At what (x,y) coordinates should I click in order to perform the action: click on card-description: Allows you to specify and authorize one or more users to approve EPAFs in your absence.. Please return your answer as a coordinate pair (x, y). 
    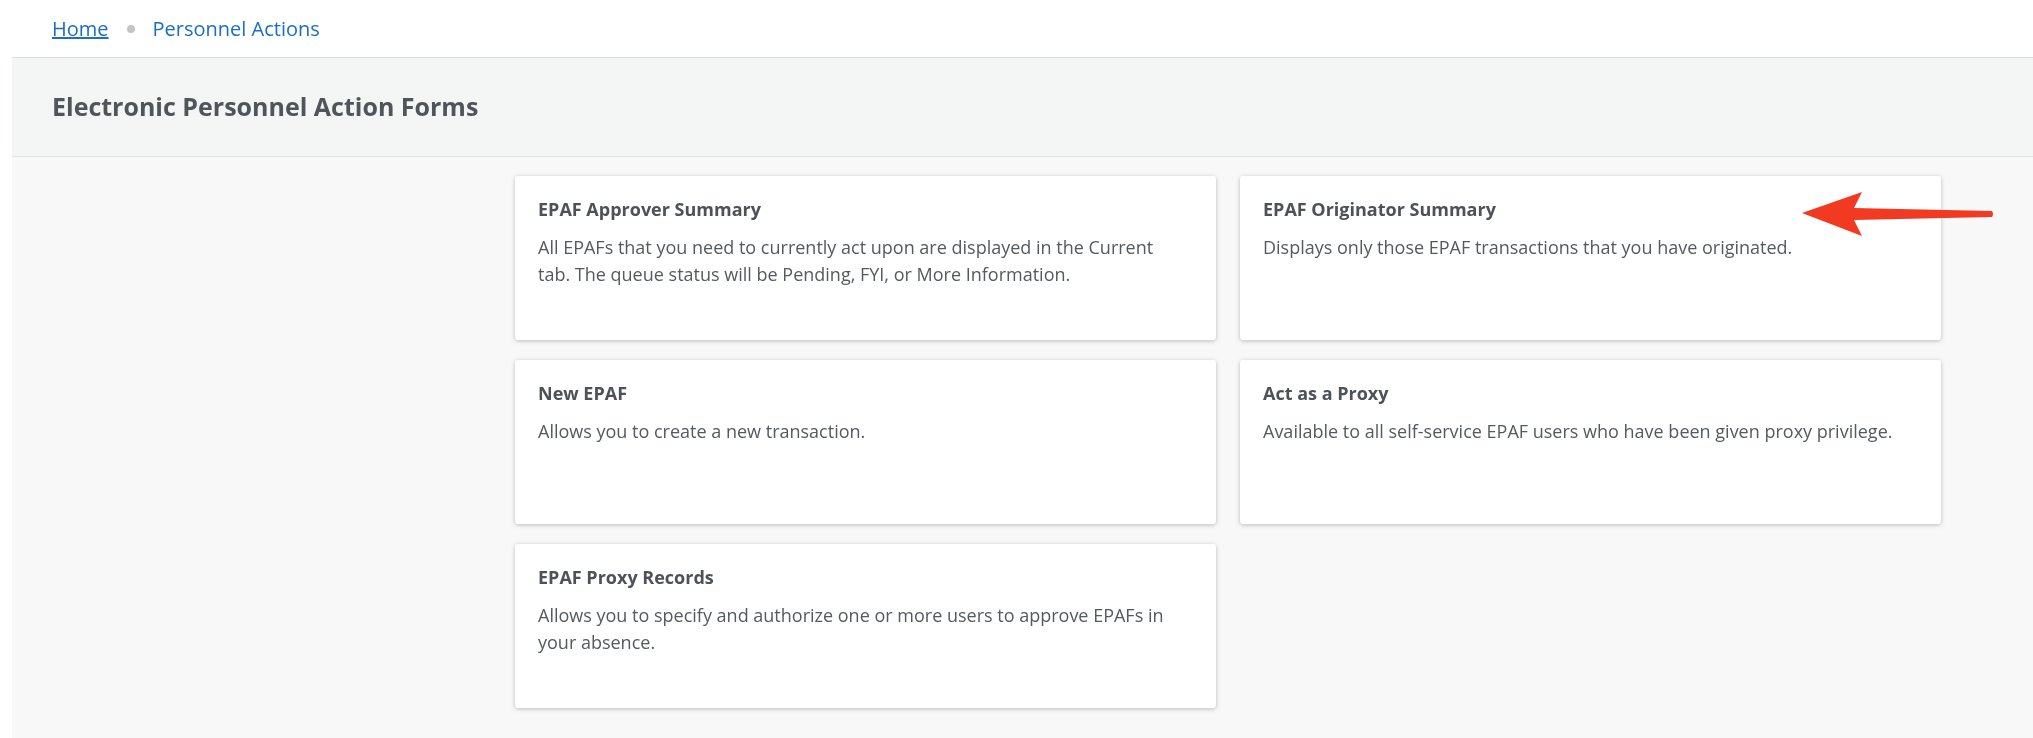
    Looking at the image, I should click on (851, 629).